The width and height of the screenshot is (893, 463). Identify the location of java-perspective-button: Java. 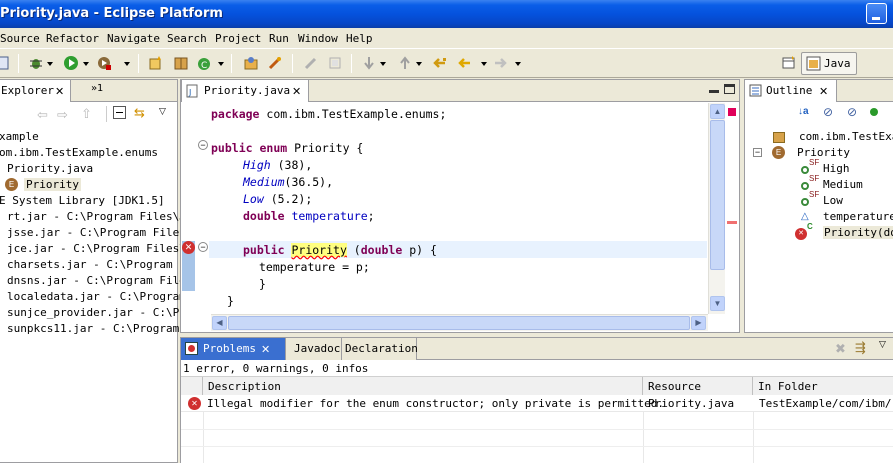
(829, 63).